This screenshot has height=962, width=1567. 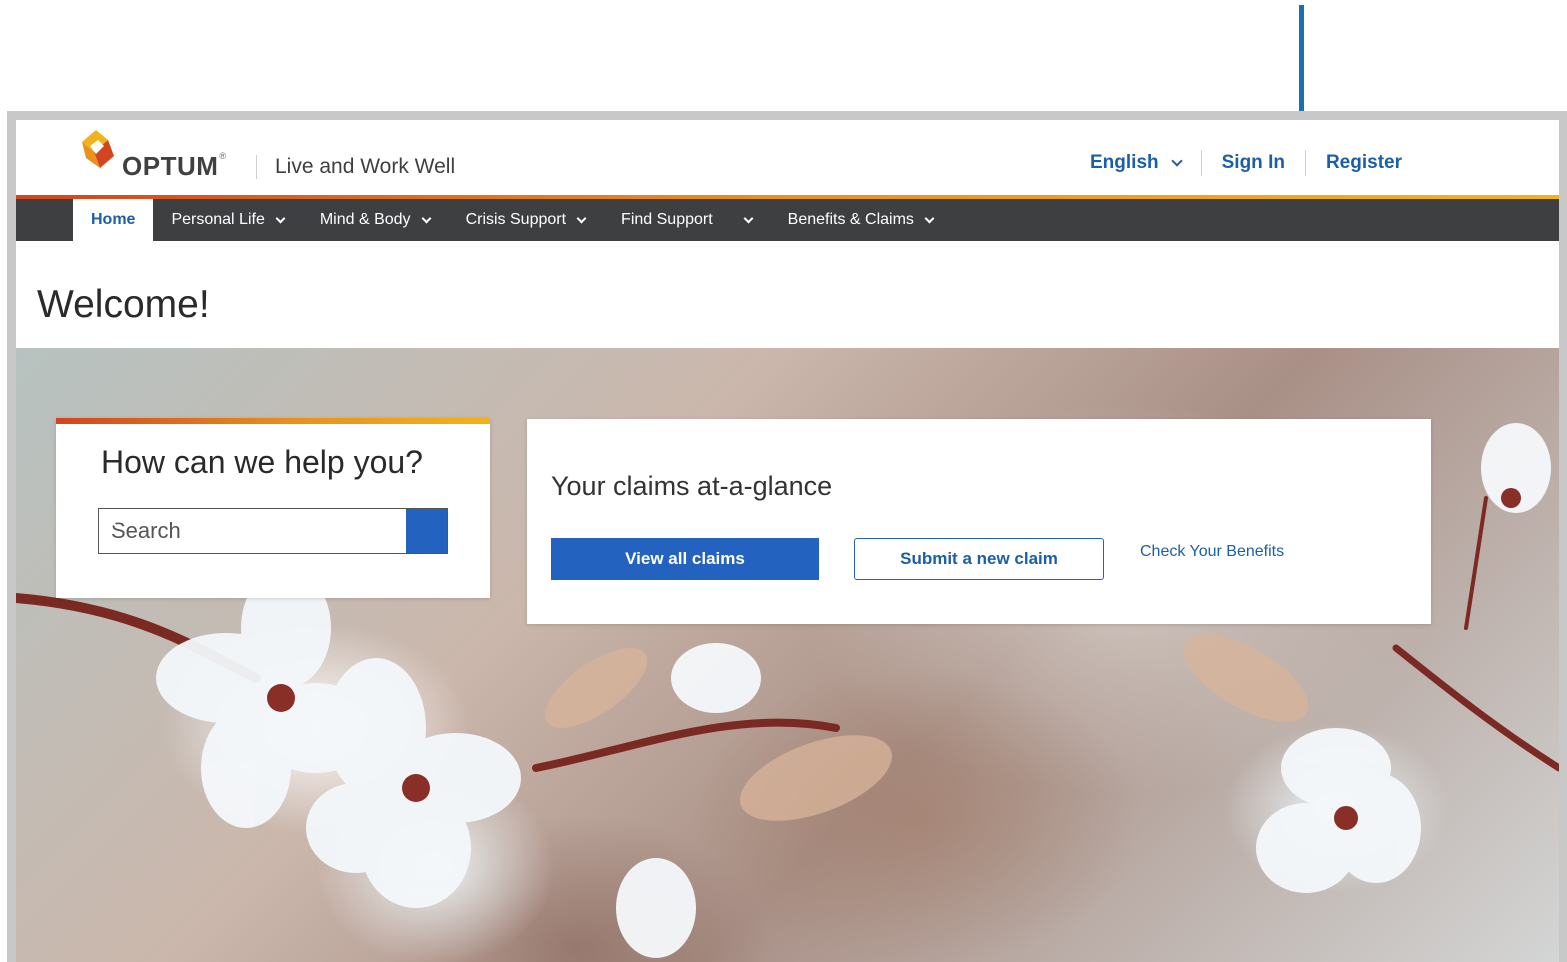 What do you see at coordinates (109, 519) in the screenshot?
I see `search-icon` at bounding box center [109, 519].